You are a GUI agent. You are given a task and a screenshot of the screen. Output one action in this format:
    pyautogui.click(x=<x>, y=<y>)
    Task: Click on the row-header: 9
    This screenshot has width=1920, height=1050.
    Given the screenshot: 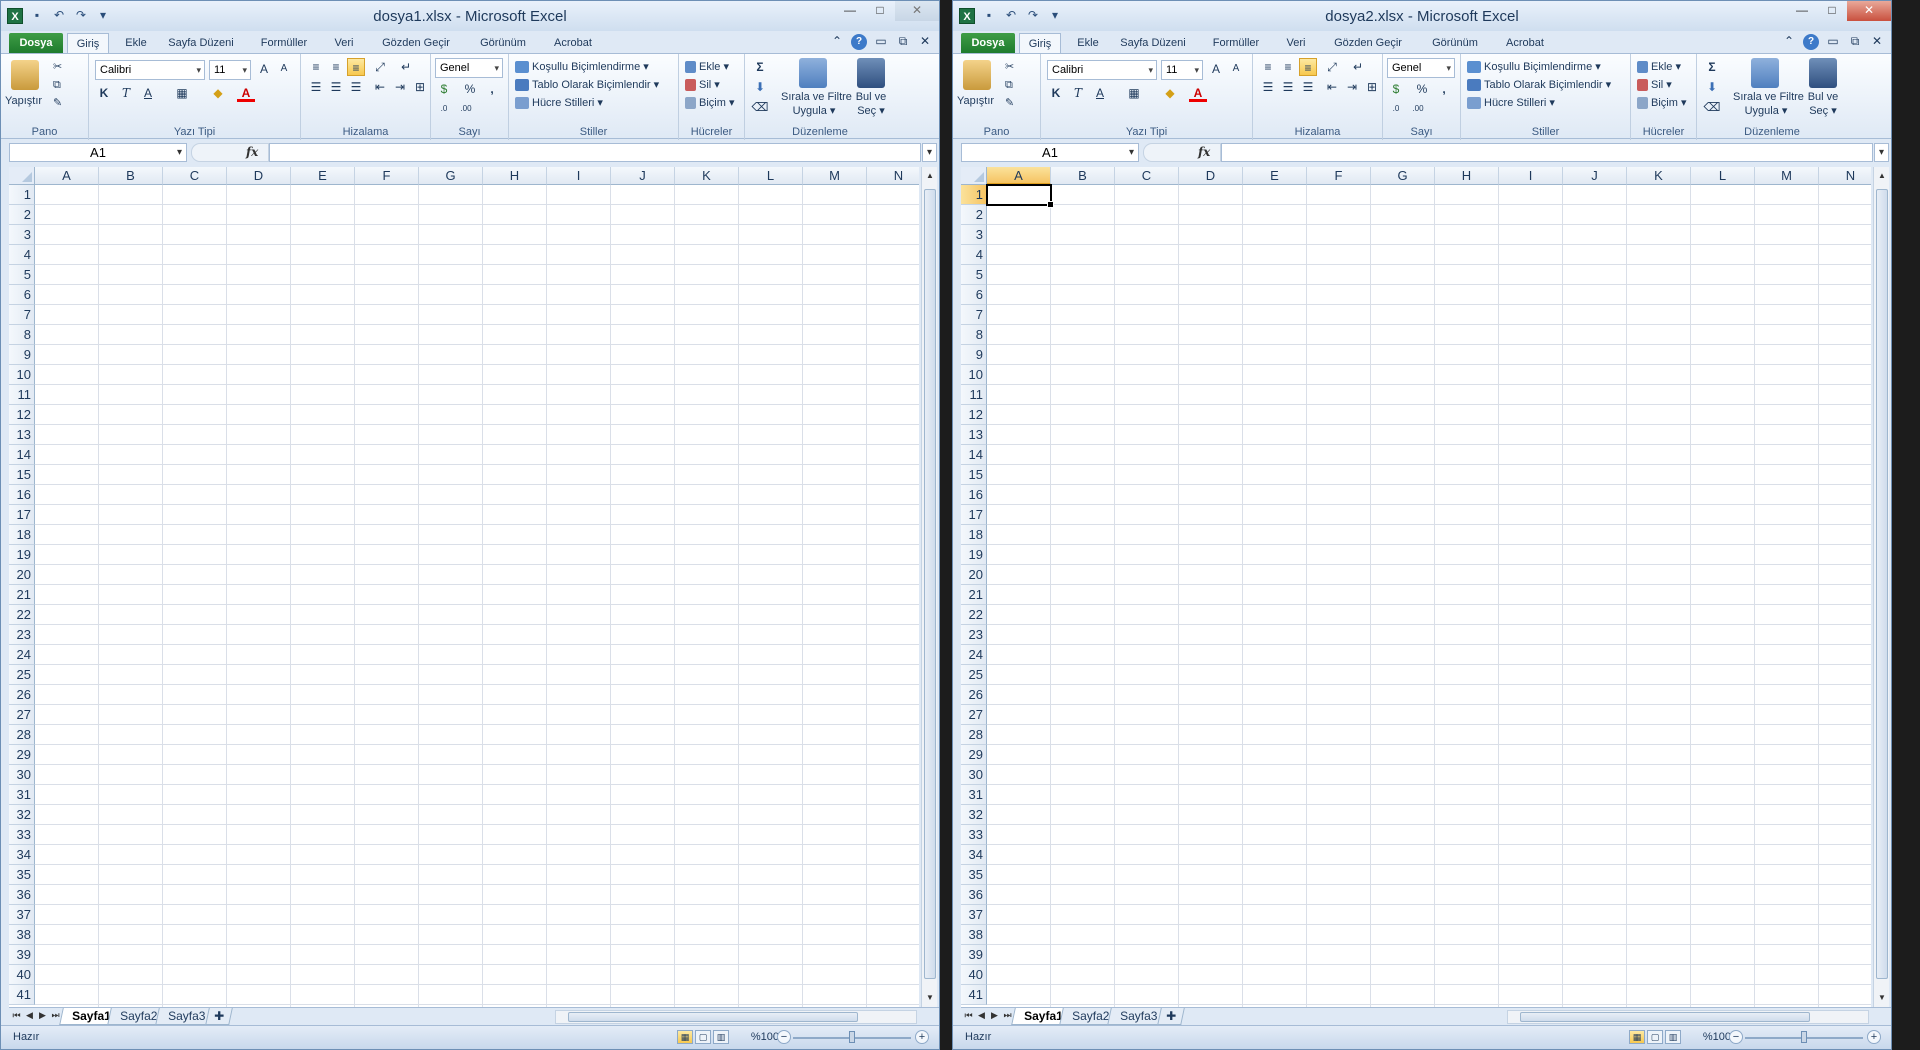 What is the action you would take?
    pyautogui.click(x=974, y=355)
    